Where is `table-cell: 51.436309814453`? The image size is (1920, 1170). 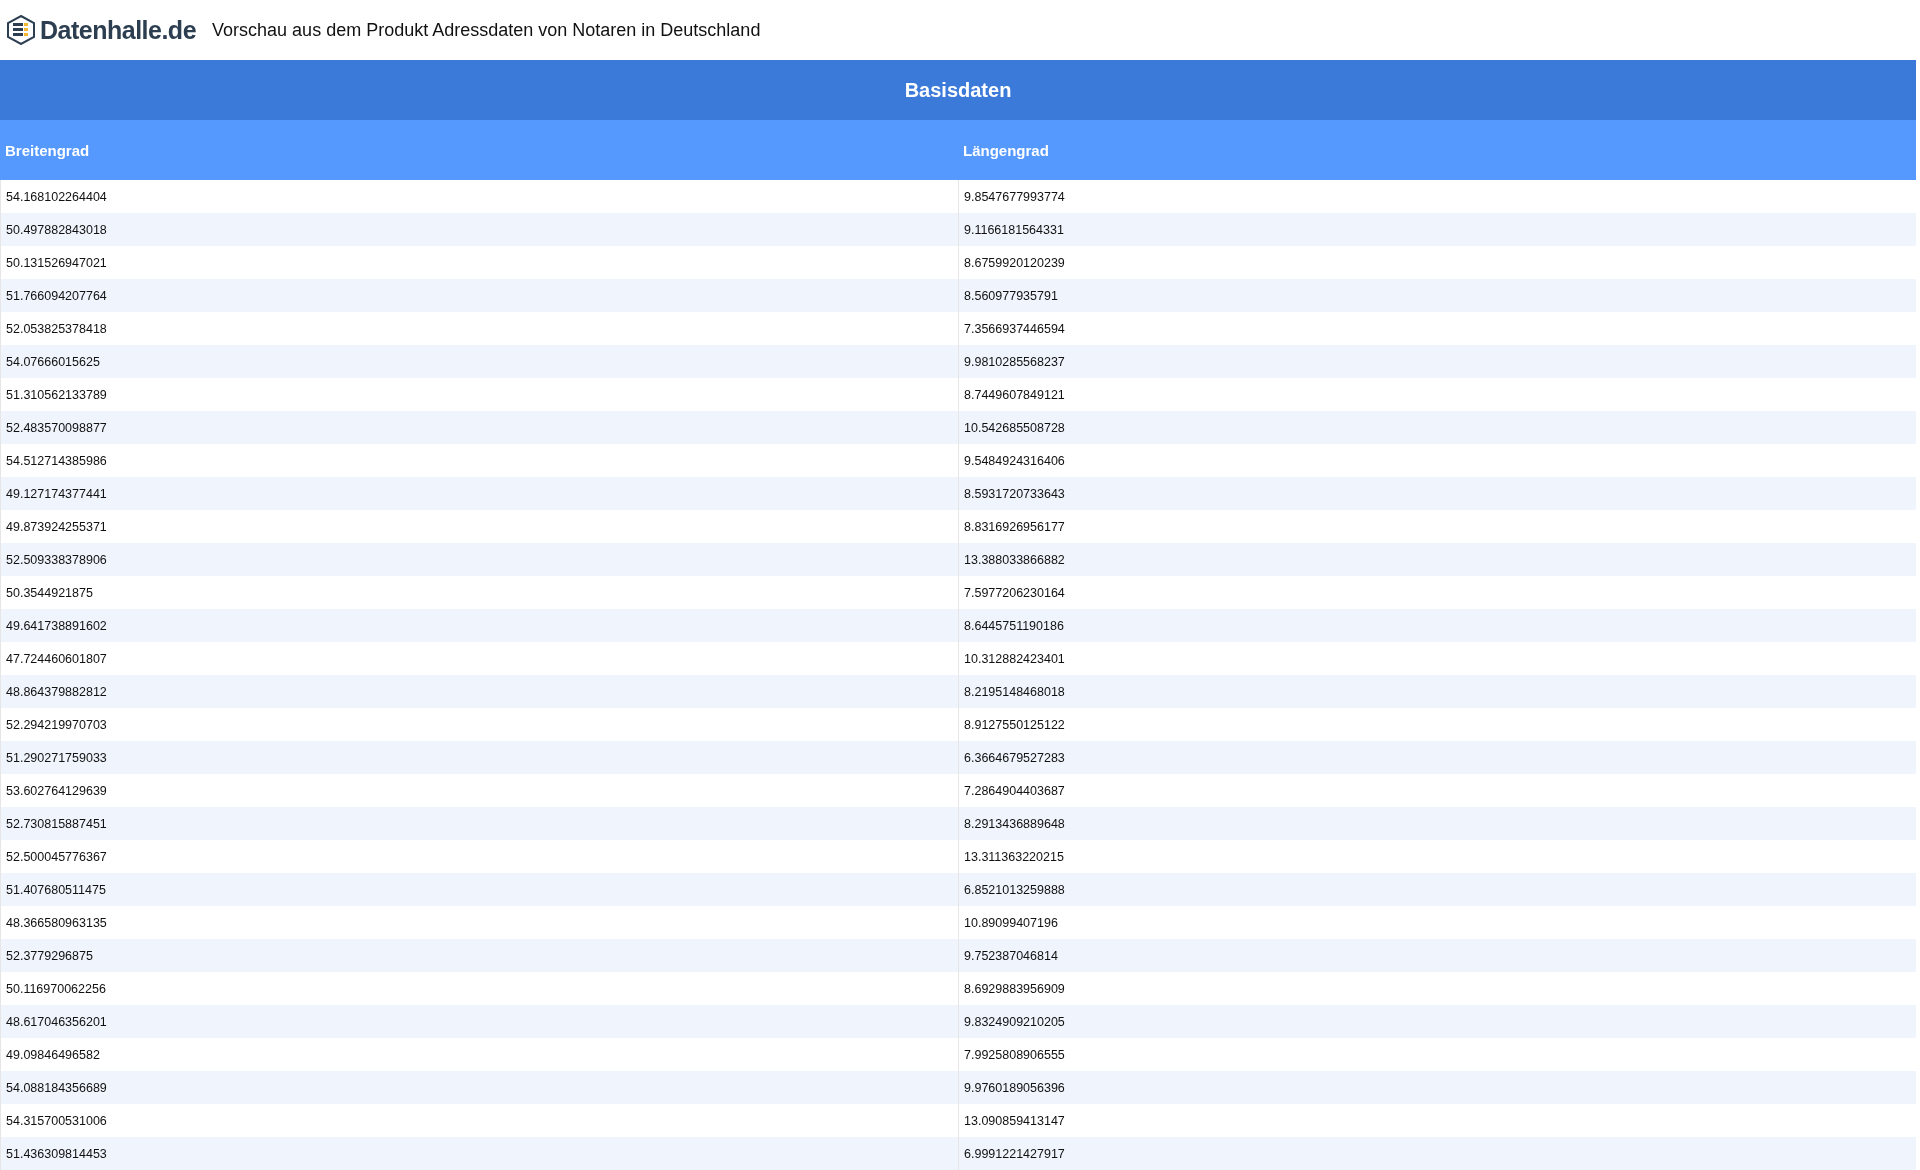
table-cell: 51.436309814453 is located at coordinates (479, 1153).